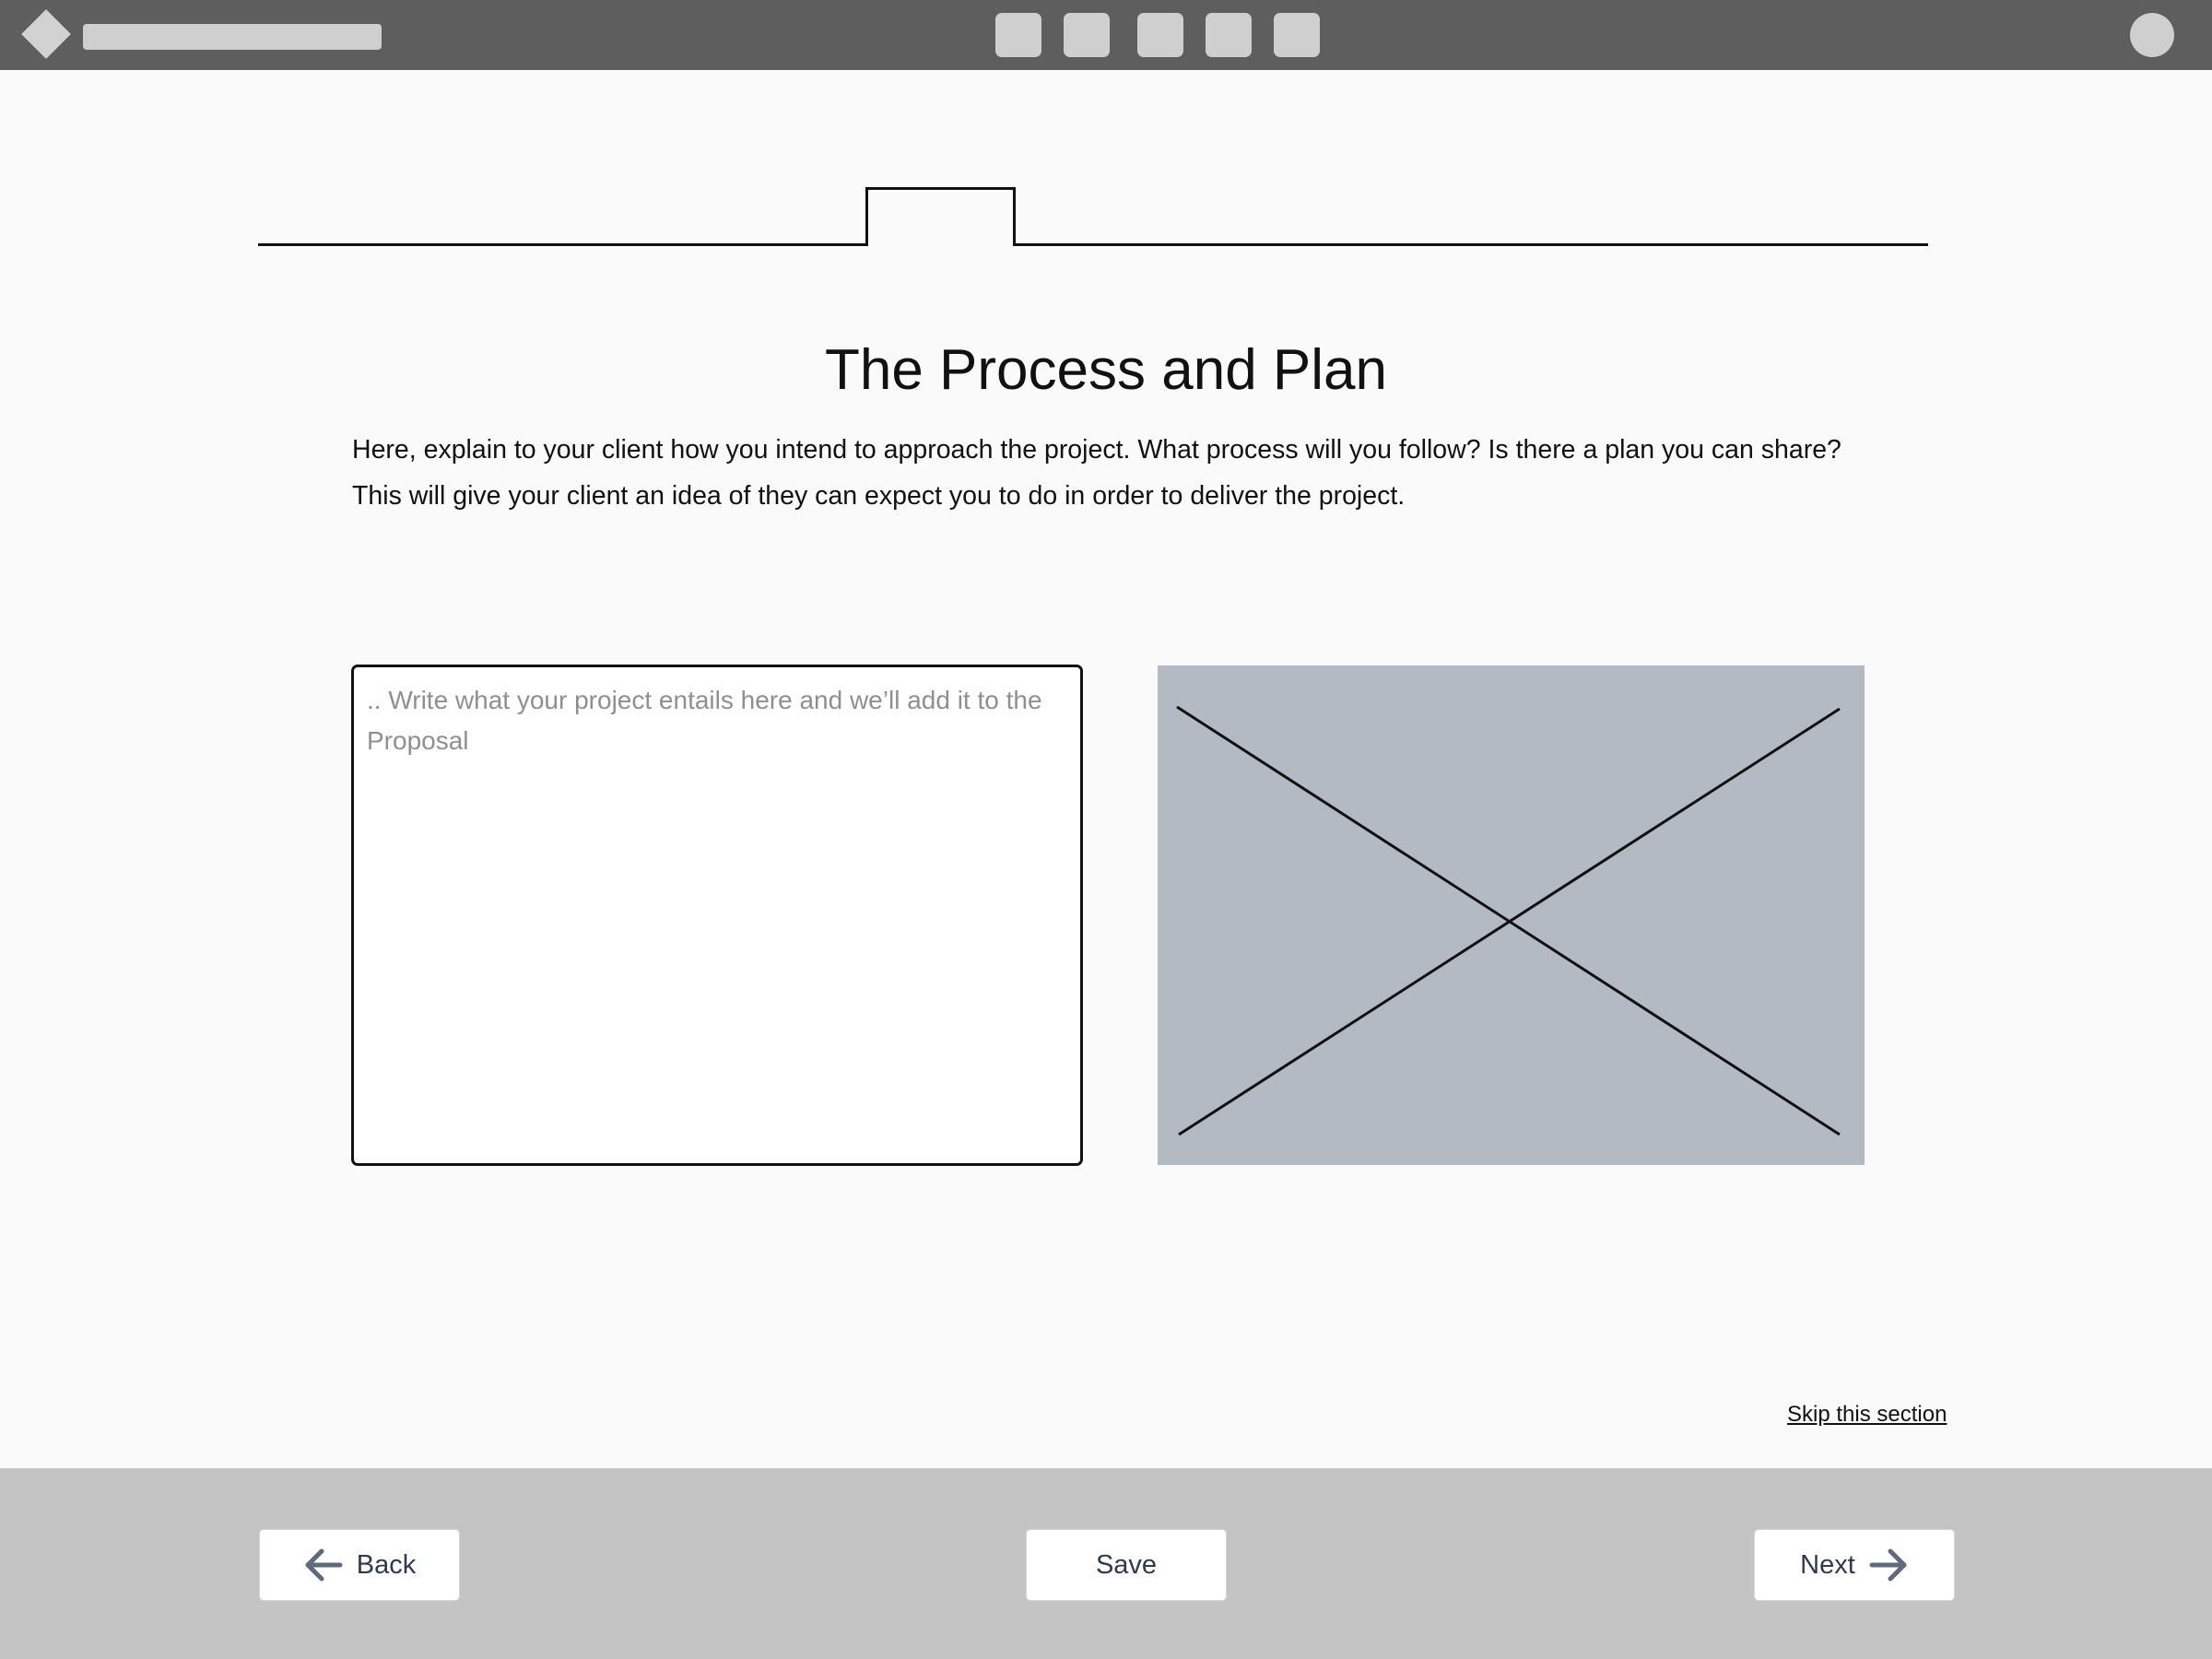 This screenshot has width=2212, height=1659. Describe the element at coordinates (1888, 1565) in the screenshot. I see `arrow-right-icon` at that location.